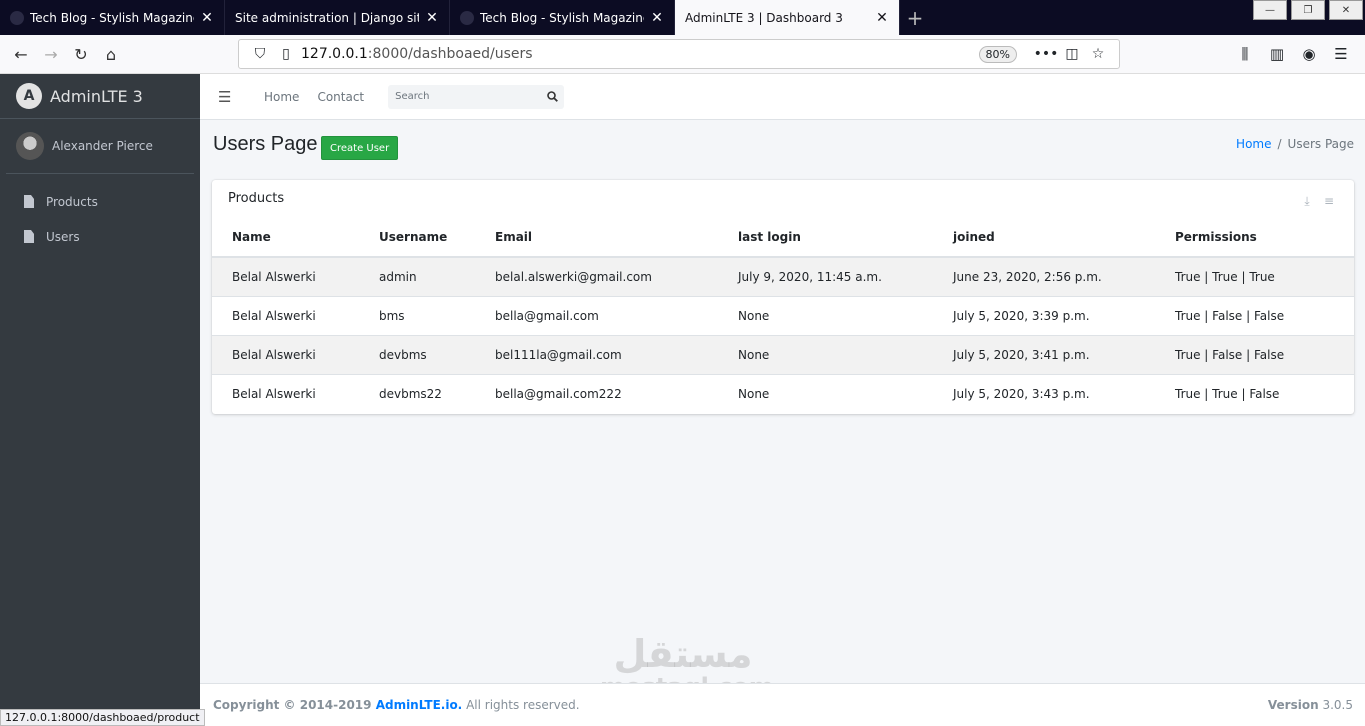  Describe the element at coordinates (100, 236) in the screenshot. I see `sidebar-item-users: Users` at that location.